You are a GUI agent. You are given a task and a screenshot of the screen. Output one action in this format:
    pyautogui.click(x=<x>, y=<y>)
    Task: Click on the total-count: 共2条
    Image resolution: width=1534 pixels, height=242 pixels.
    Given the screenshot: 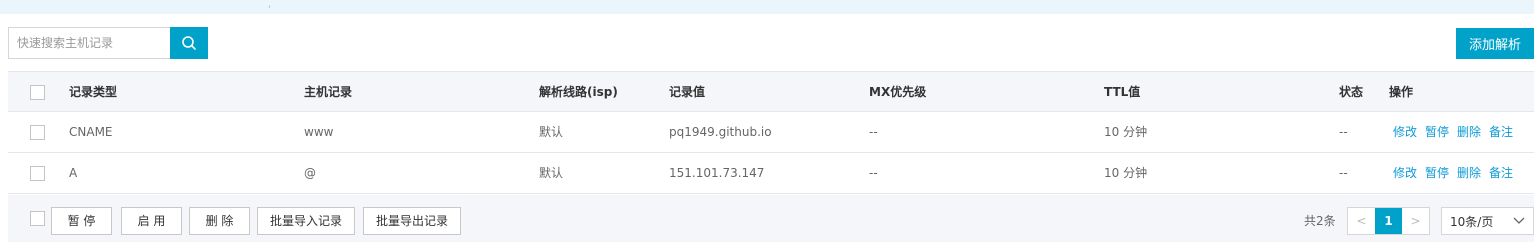 What is the action you would take?
    pyautogui.click(x=1320, y=221)
    